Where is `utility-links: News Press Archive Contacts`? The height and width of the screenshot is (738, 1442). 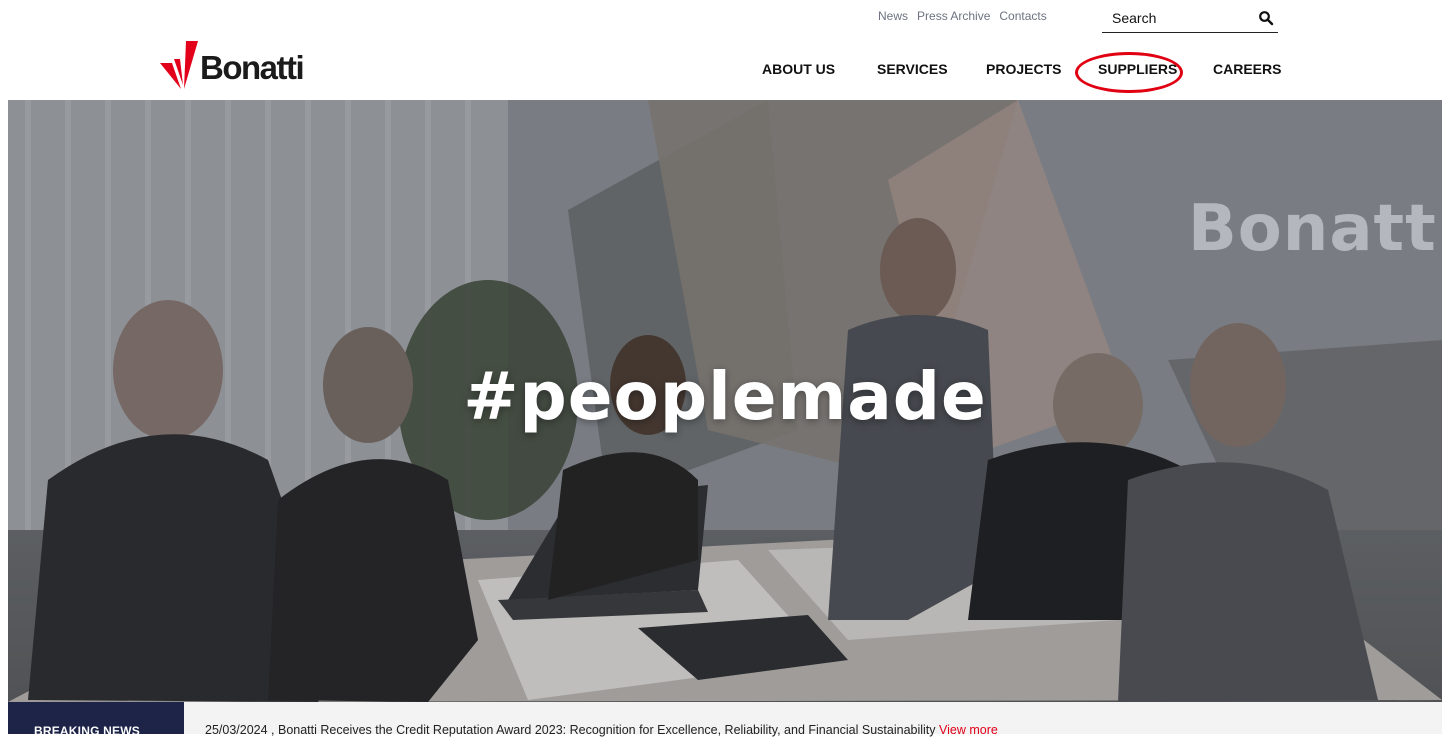
utility-links: News Press Archive Contacts is located at coordinates (962, 16).